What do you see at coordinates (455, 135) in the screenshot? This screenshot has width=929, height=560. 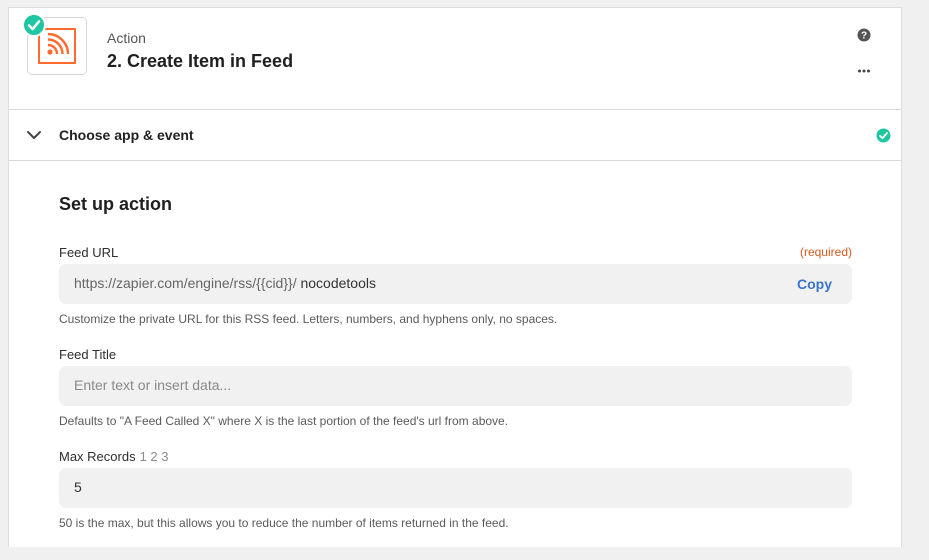 I see `choose-app-event-section: Choose app & event` at bounding box center [455, 135].